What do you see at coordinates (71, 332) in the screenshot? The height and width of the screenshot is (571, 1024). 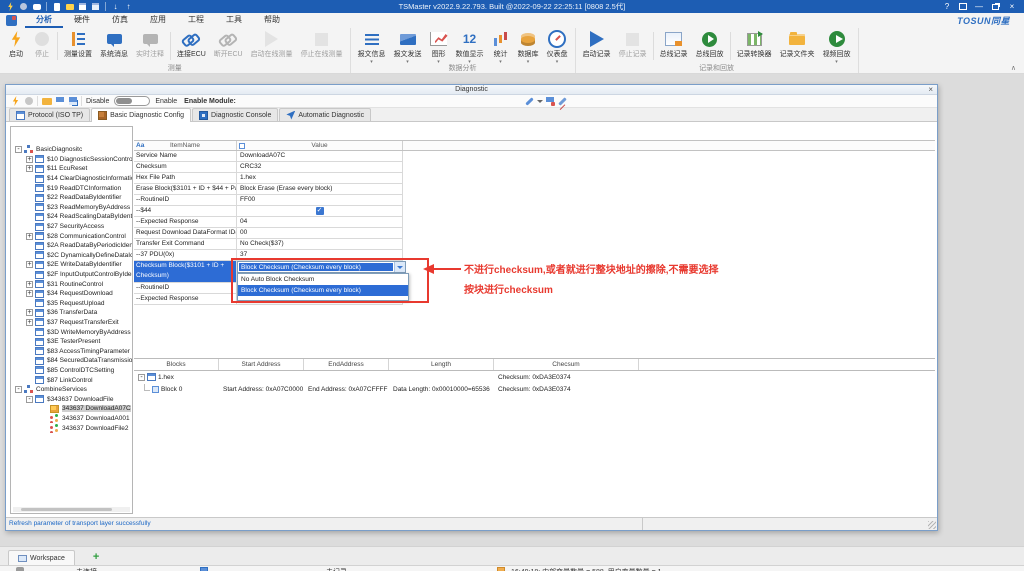 I see `tree-item: $3D WriteMemoryByAddress` at bounding box center [71, 332].